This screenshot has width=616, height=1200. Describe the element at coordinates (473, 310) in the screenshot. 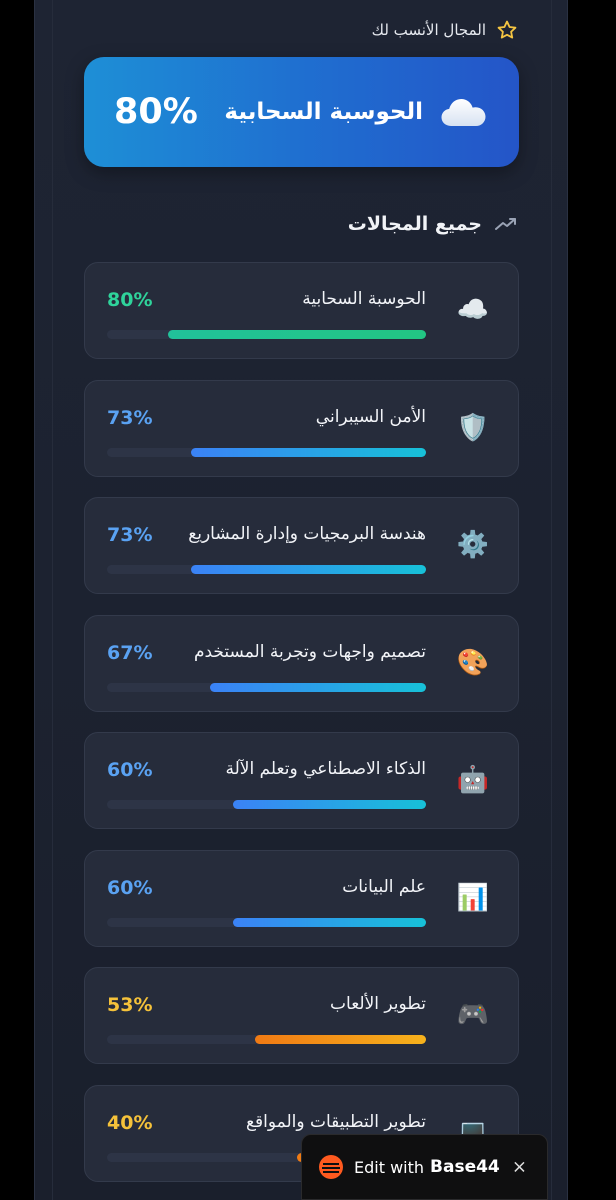

I see `cloud-icon: ☁️` at that location.